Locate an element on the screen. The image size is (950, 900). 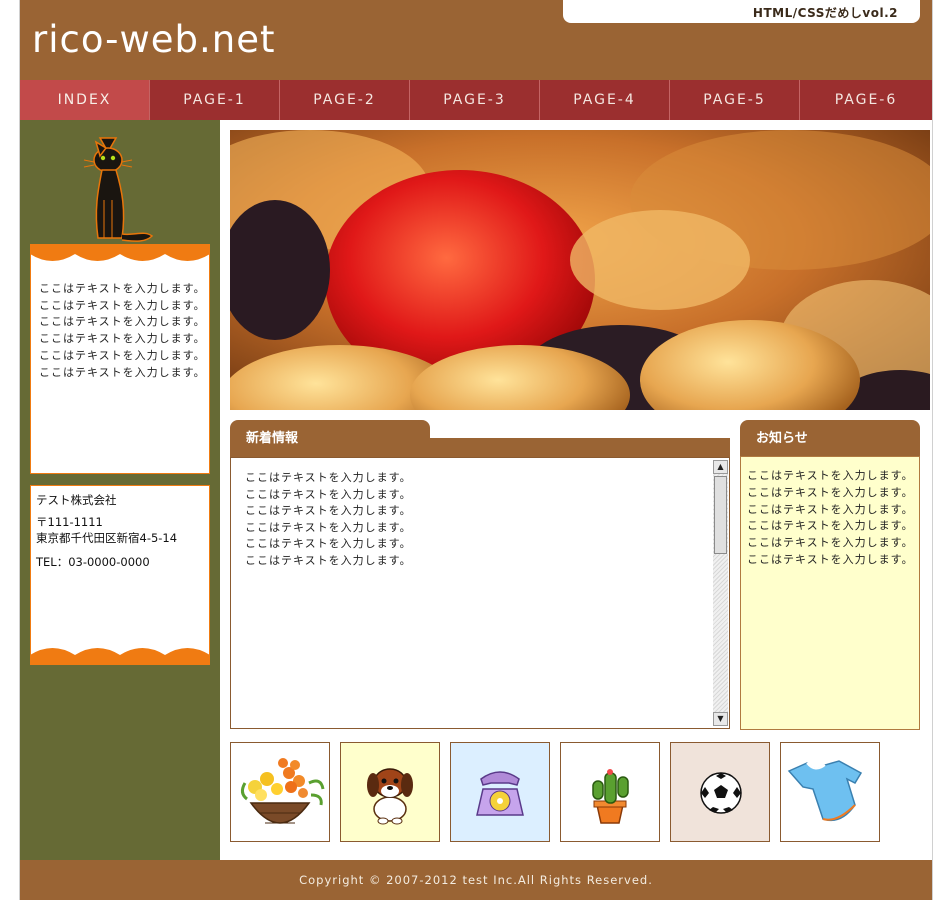
soccer-ball-icon is located at coordinates (721, 793).